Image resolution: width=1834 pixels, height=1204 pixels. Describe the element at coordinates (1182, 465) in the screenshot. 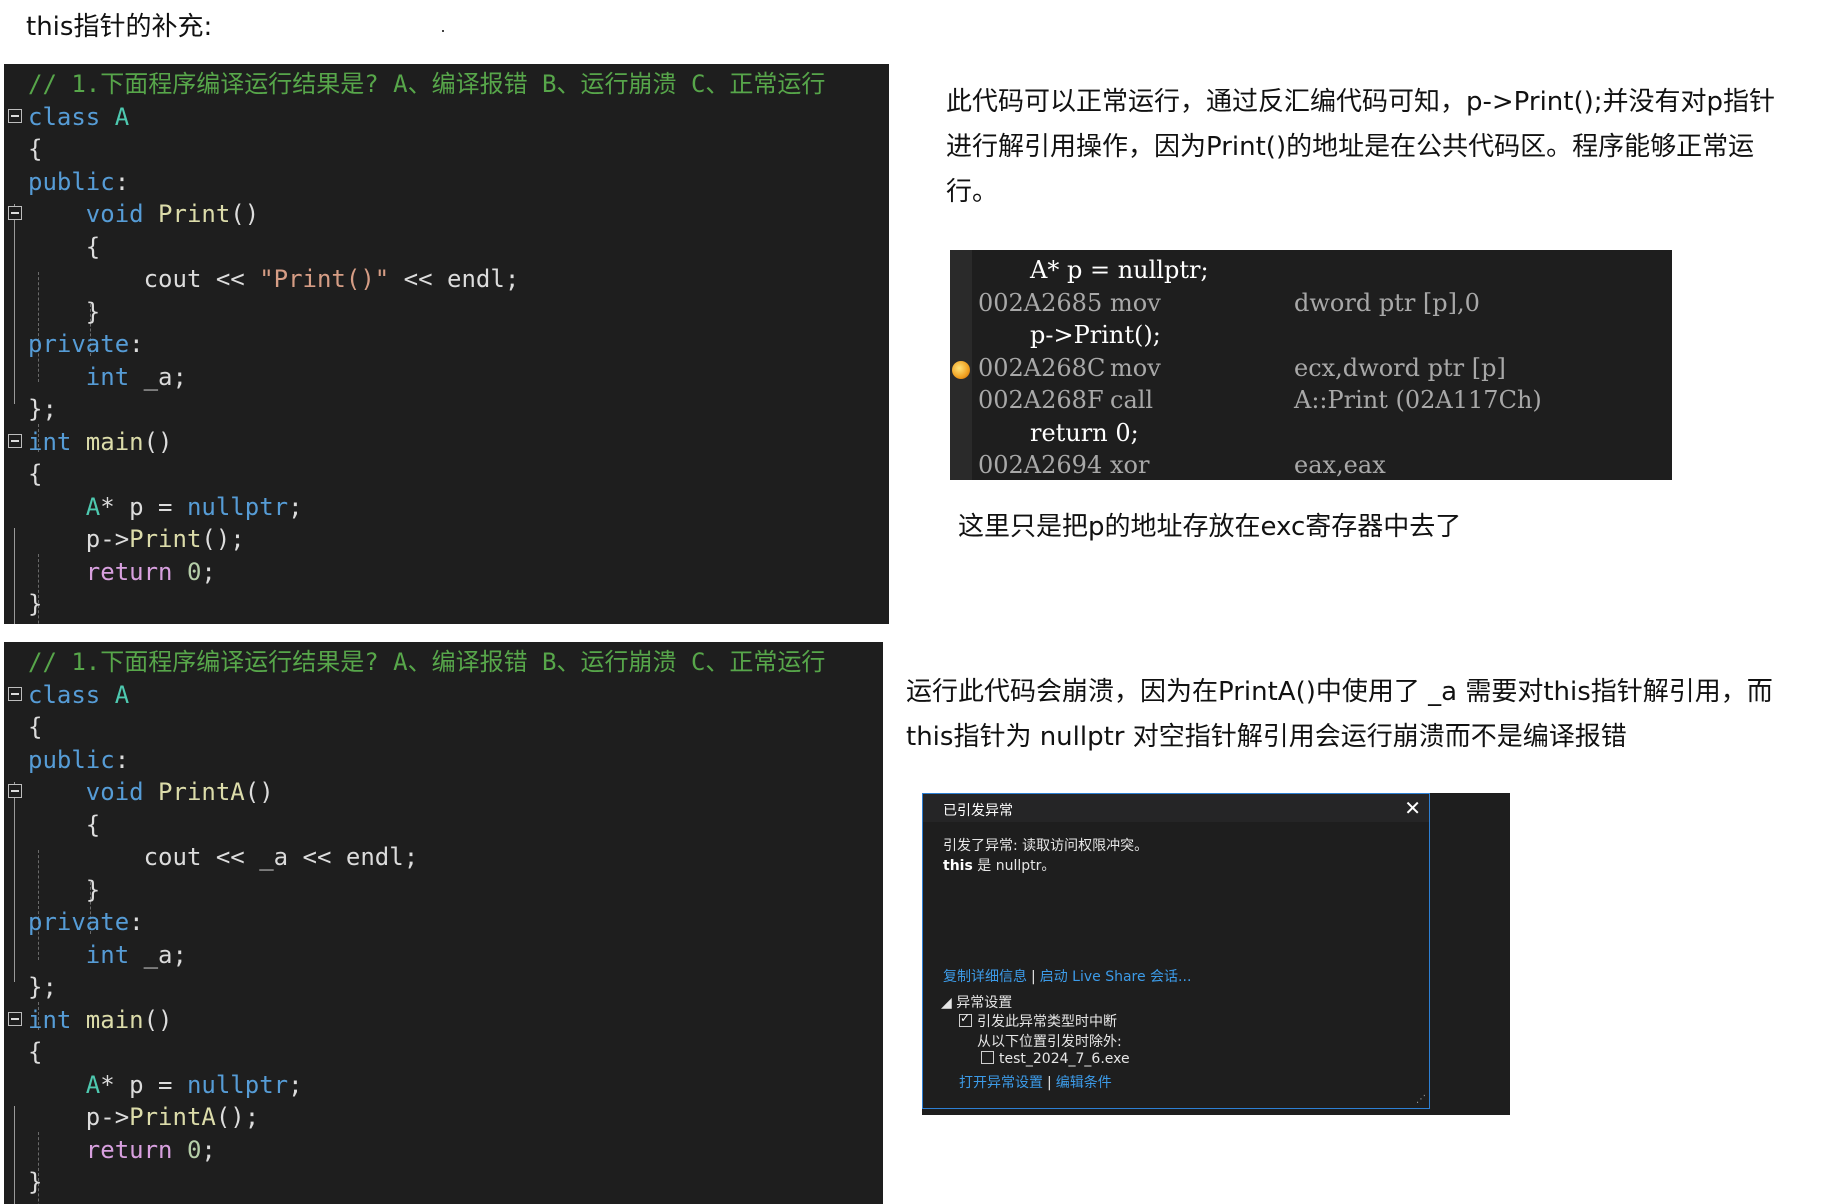

I see `disasm-instruction-line: 002A2694 xor eax,eax` at that location.